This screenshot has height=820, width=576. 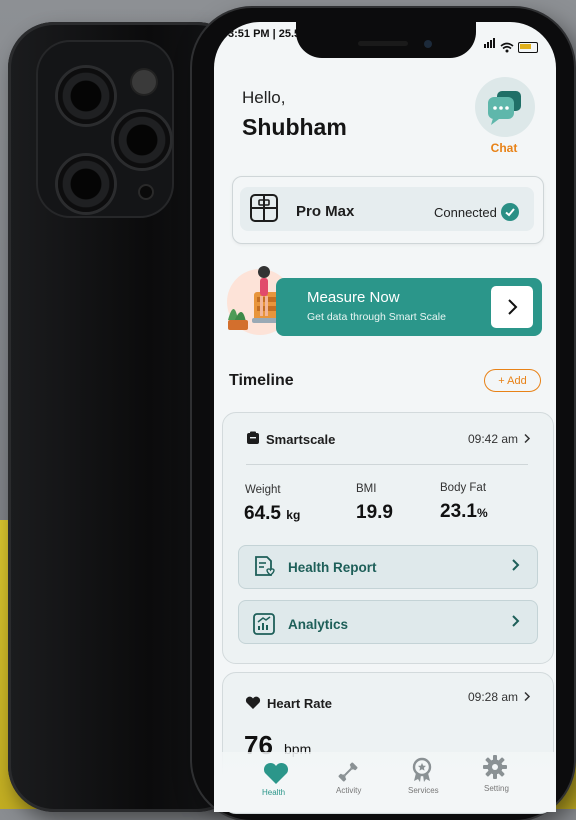 I want to click on body-fat-value: 23.1%, so click(x=464, y=512).